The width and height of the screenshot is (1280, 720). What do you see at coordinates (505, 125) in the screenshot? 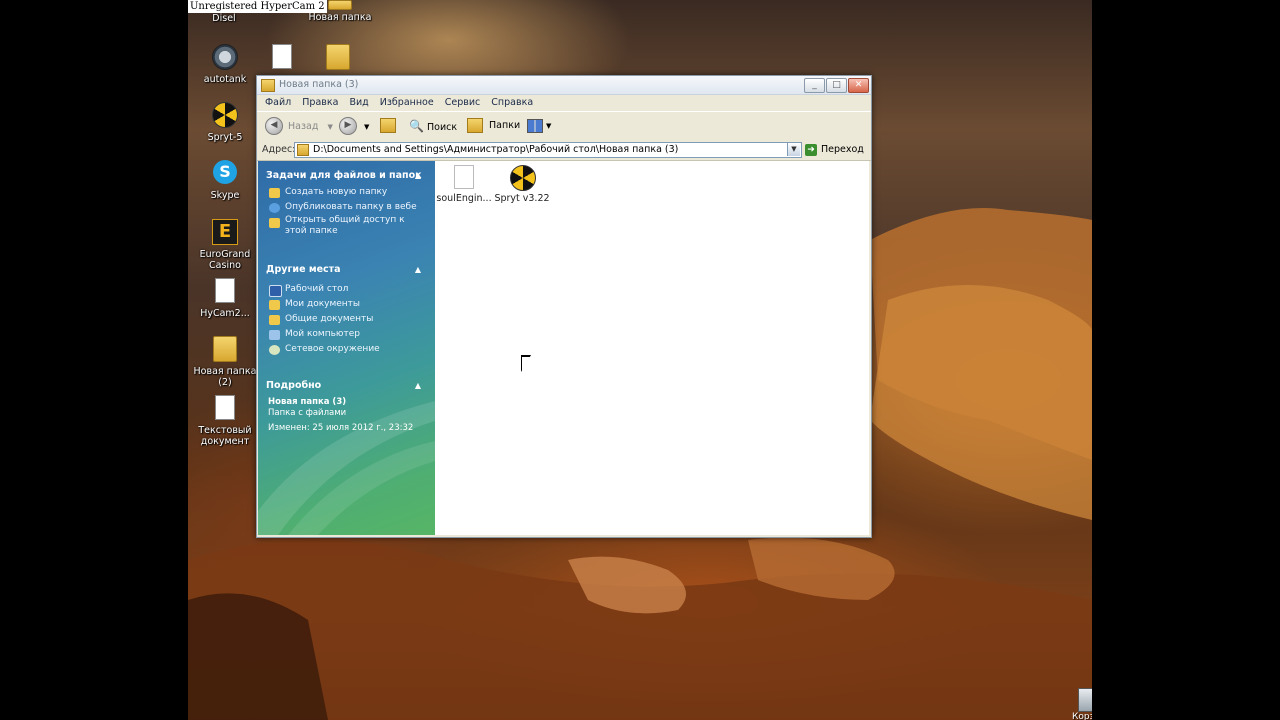
I see `folders-label: Папки` at bounding box center [505, 125].